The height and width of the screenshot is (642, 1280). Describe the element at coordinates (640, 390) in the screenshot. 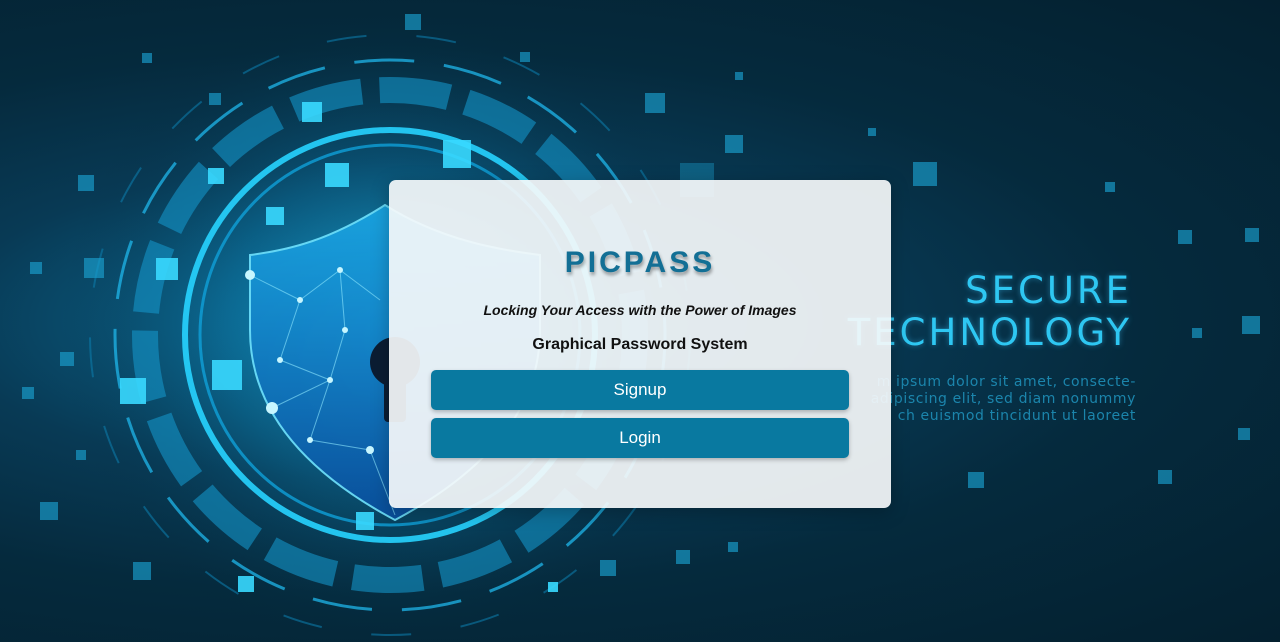

I see `signup-button: Signup` at that location.